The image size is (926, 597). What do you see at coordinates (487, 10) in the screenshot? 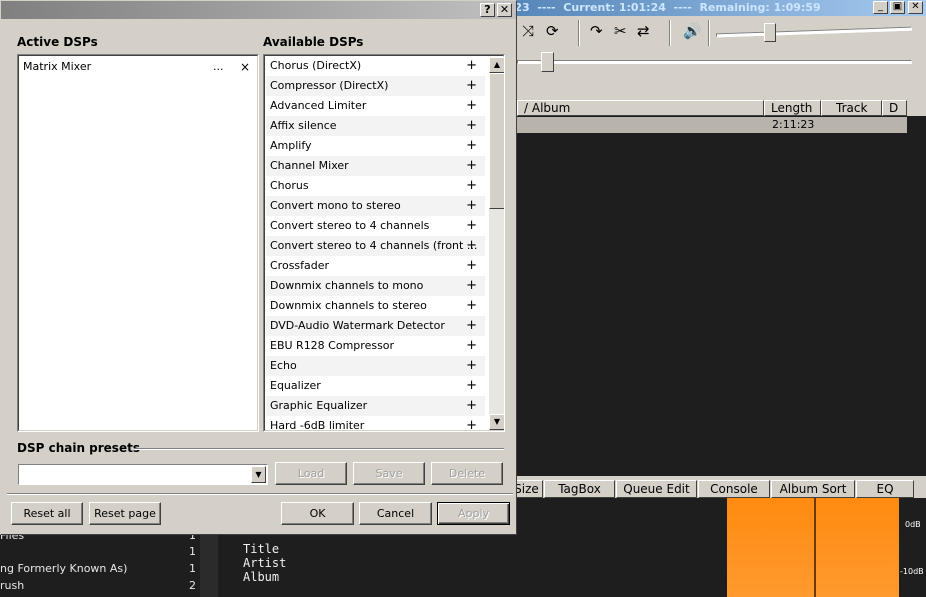
I see `help-button: ?` at bounding box center [487, 10].